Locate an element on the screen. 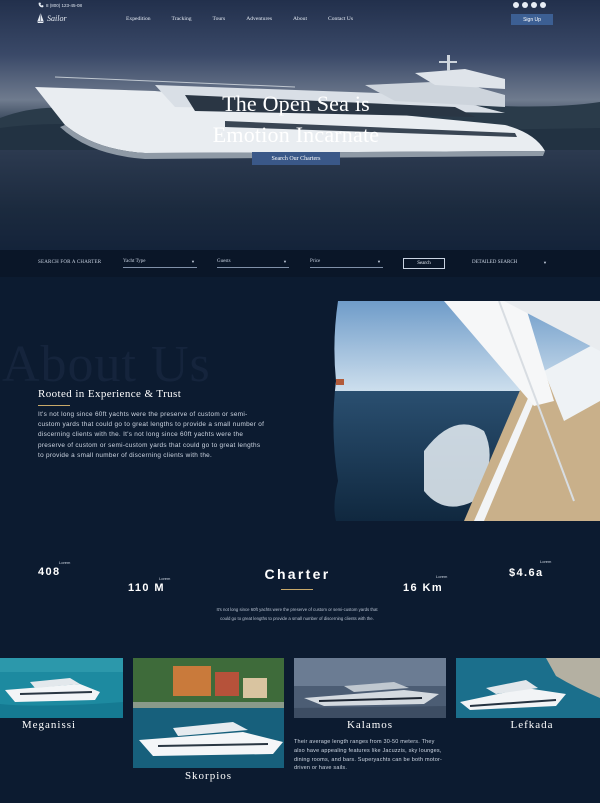  stat-label-1: Lorem is located at coordinates (65, 562).